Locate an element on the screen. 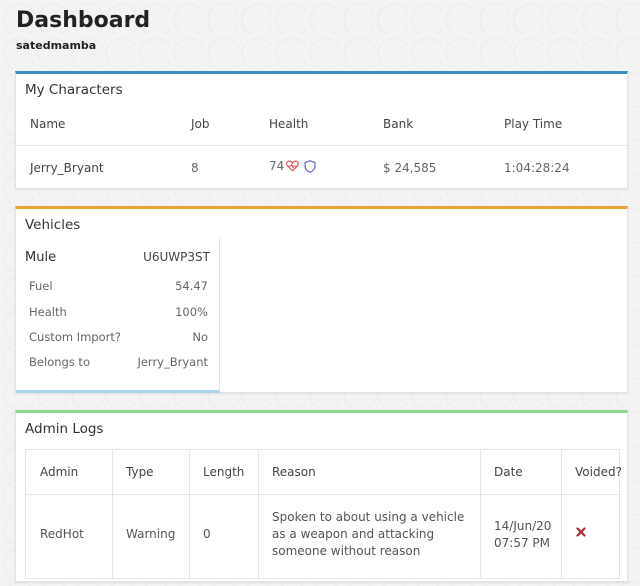 Image resolution: width=640 pixels, height=586 pixels. col-job: Job is located at coordinates (200, 124).